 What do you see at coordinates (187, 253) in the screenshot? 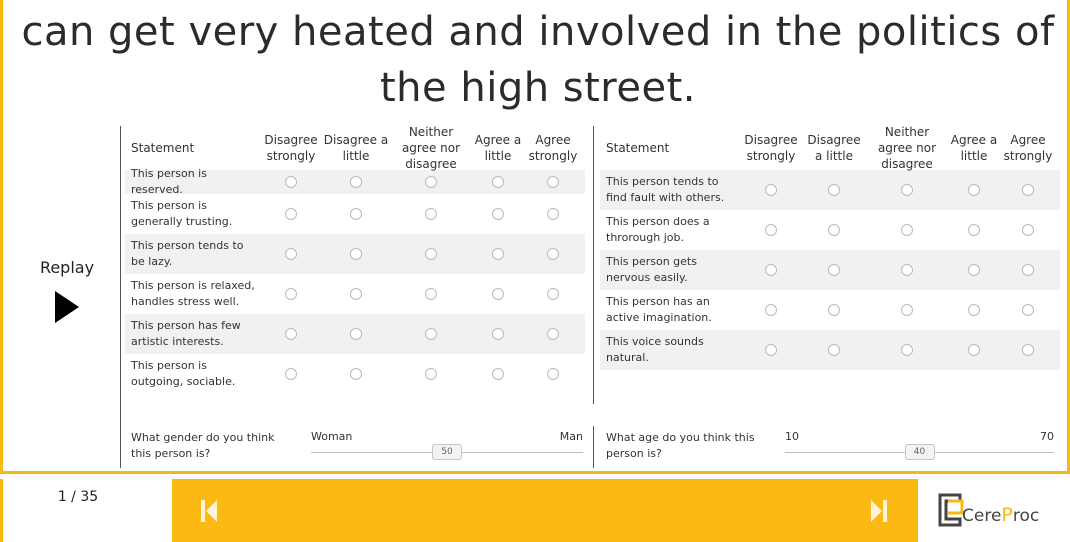
I see `statement-text: This person tends to be lazy.` at bounding box center [187, 253].